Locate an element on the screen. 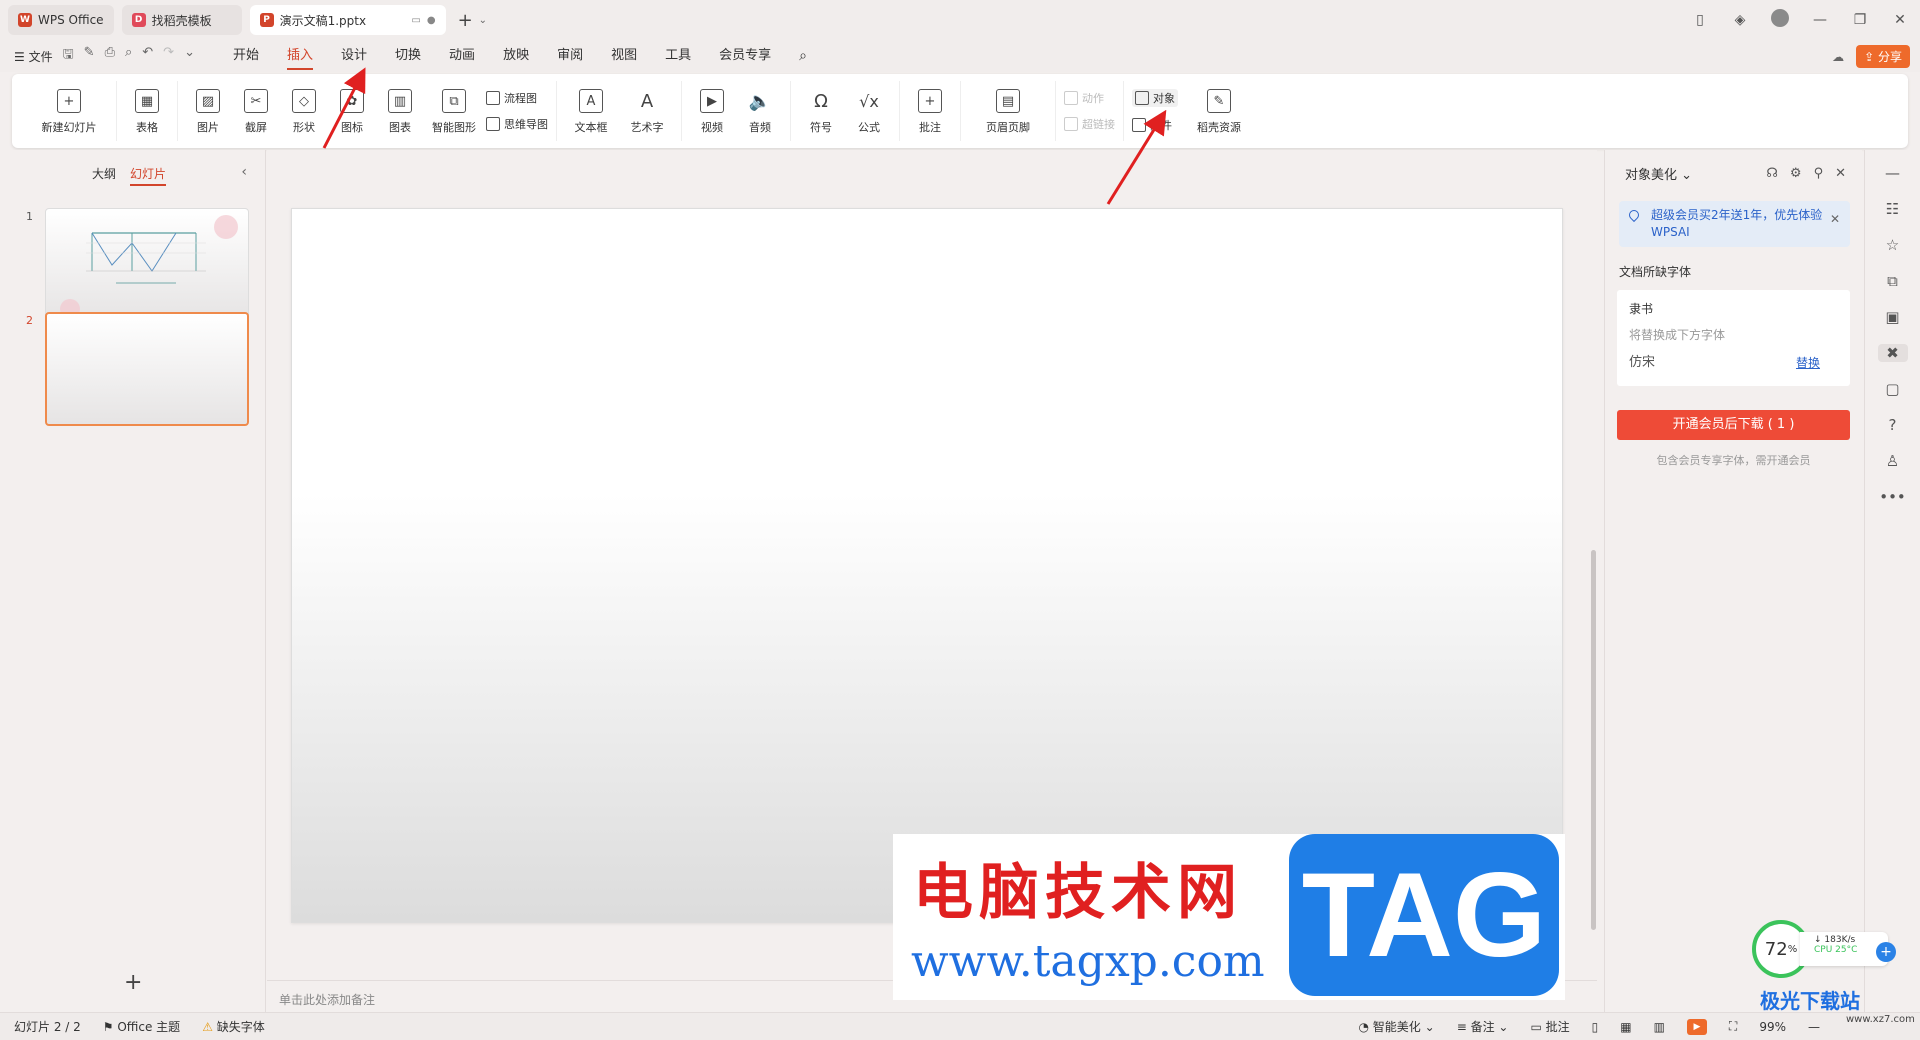 This screenshot has width=1920, height=1040. monitor-icon: ▭ is located at coordinates (416, 20).